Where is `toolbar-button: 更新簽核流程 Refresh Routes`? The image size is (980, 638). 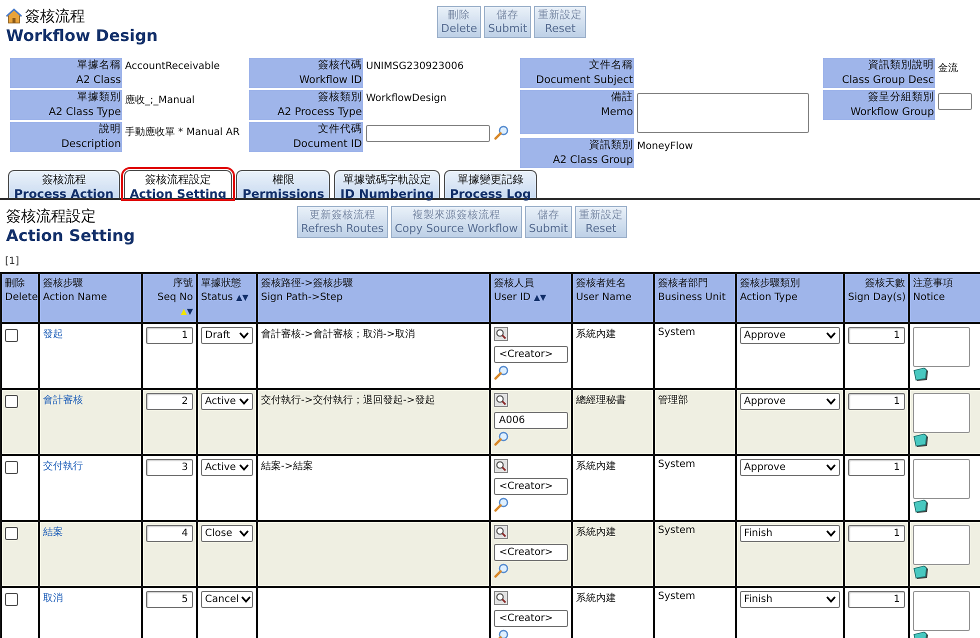
toolbar-button: 更新簽核流程 Refresh Routes is located at coordinates (342, 222).